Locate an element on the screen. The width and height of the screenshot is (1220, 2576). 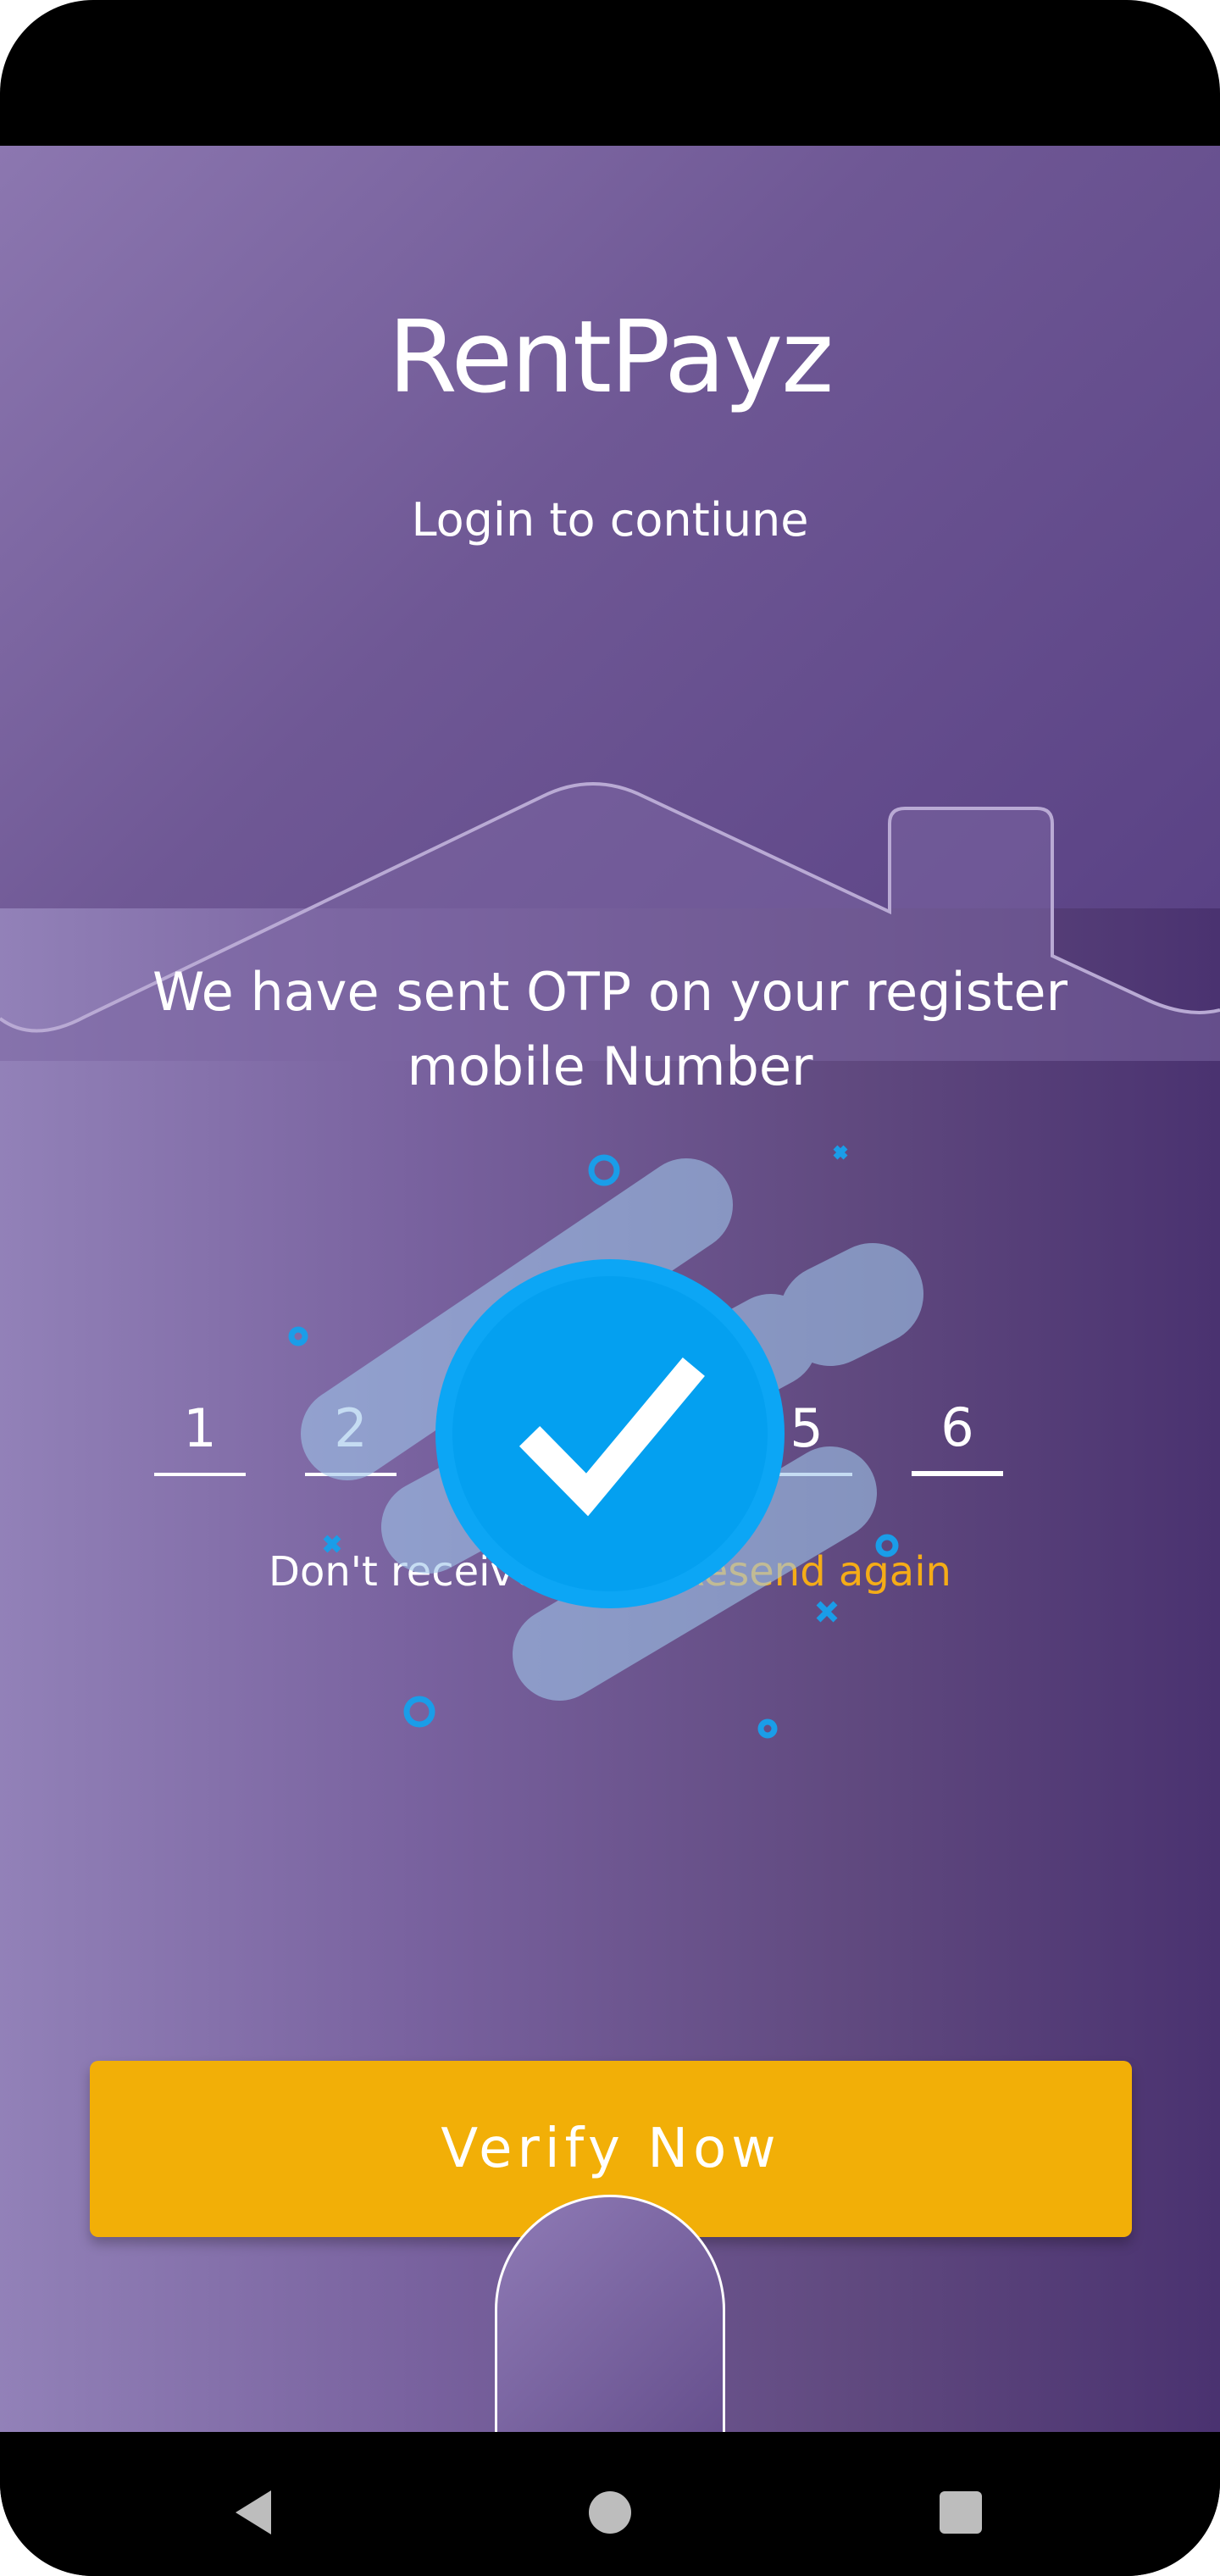
recents-button is located at coordinates (961, 2512).